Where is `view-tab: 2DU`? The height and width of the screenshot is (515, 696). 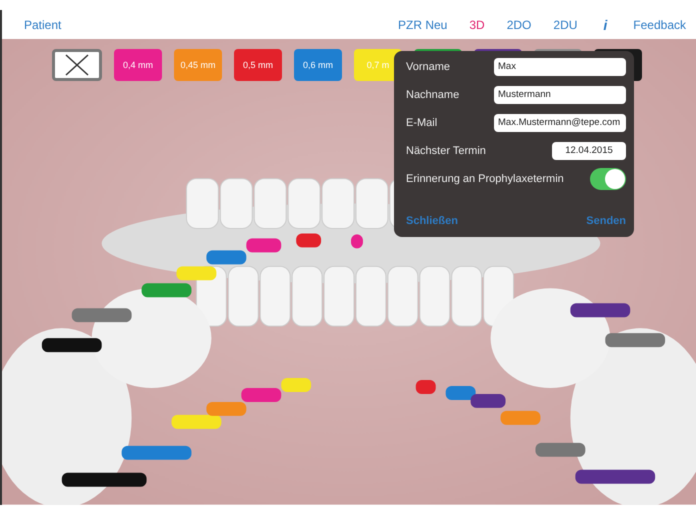 view-tab: 2DU is located at coordinates (565, 25).